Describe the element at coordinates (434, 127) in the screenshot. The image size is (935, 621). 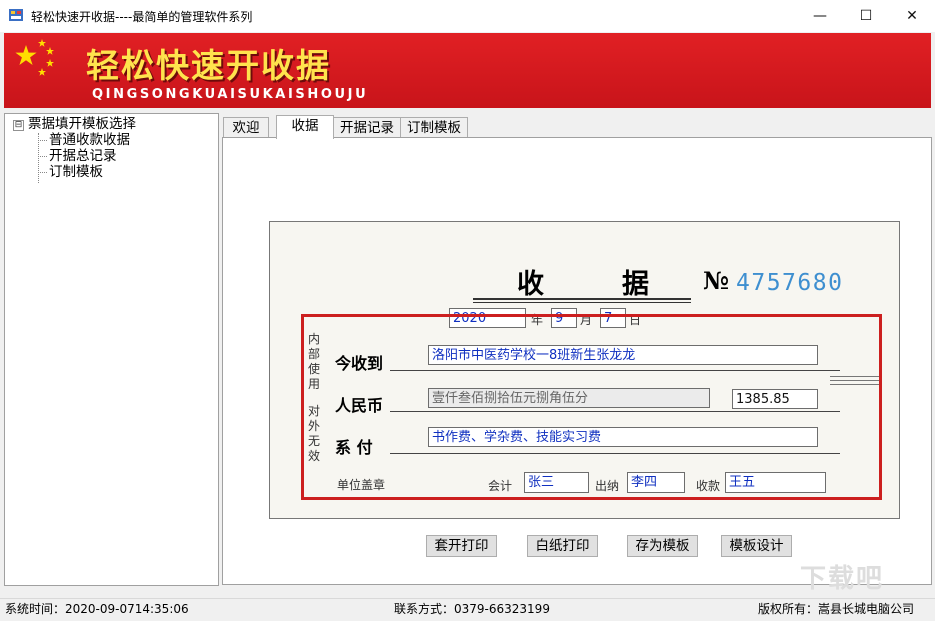
I see `tab-custom-template: 订制模板` at that location.